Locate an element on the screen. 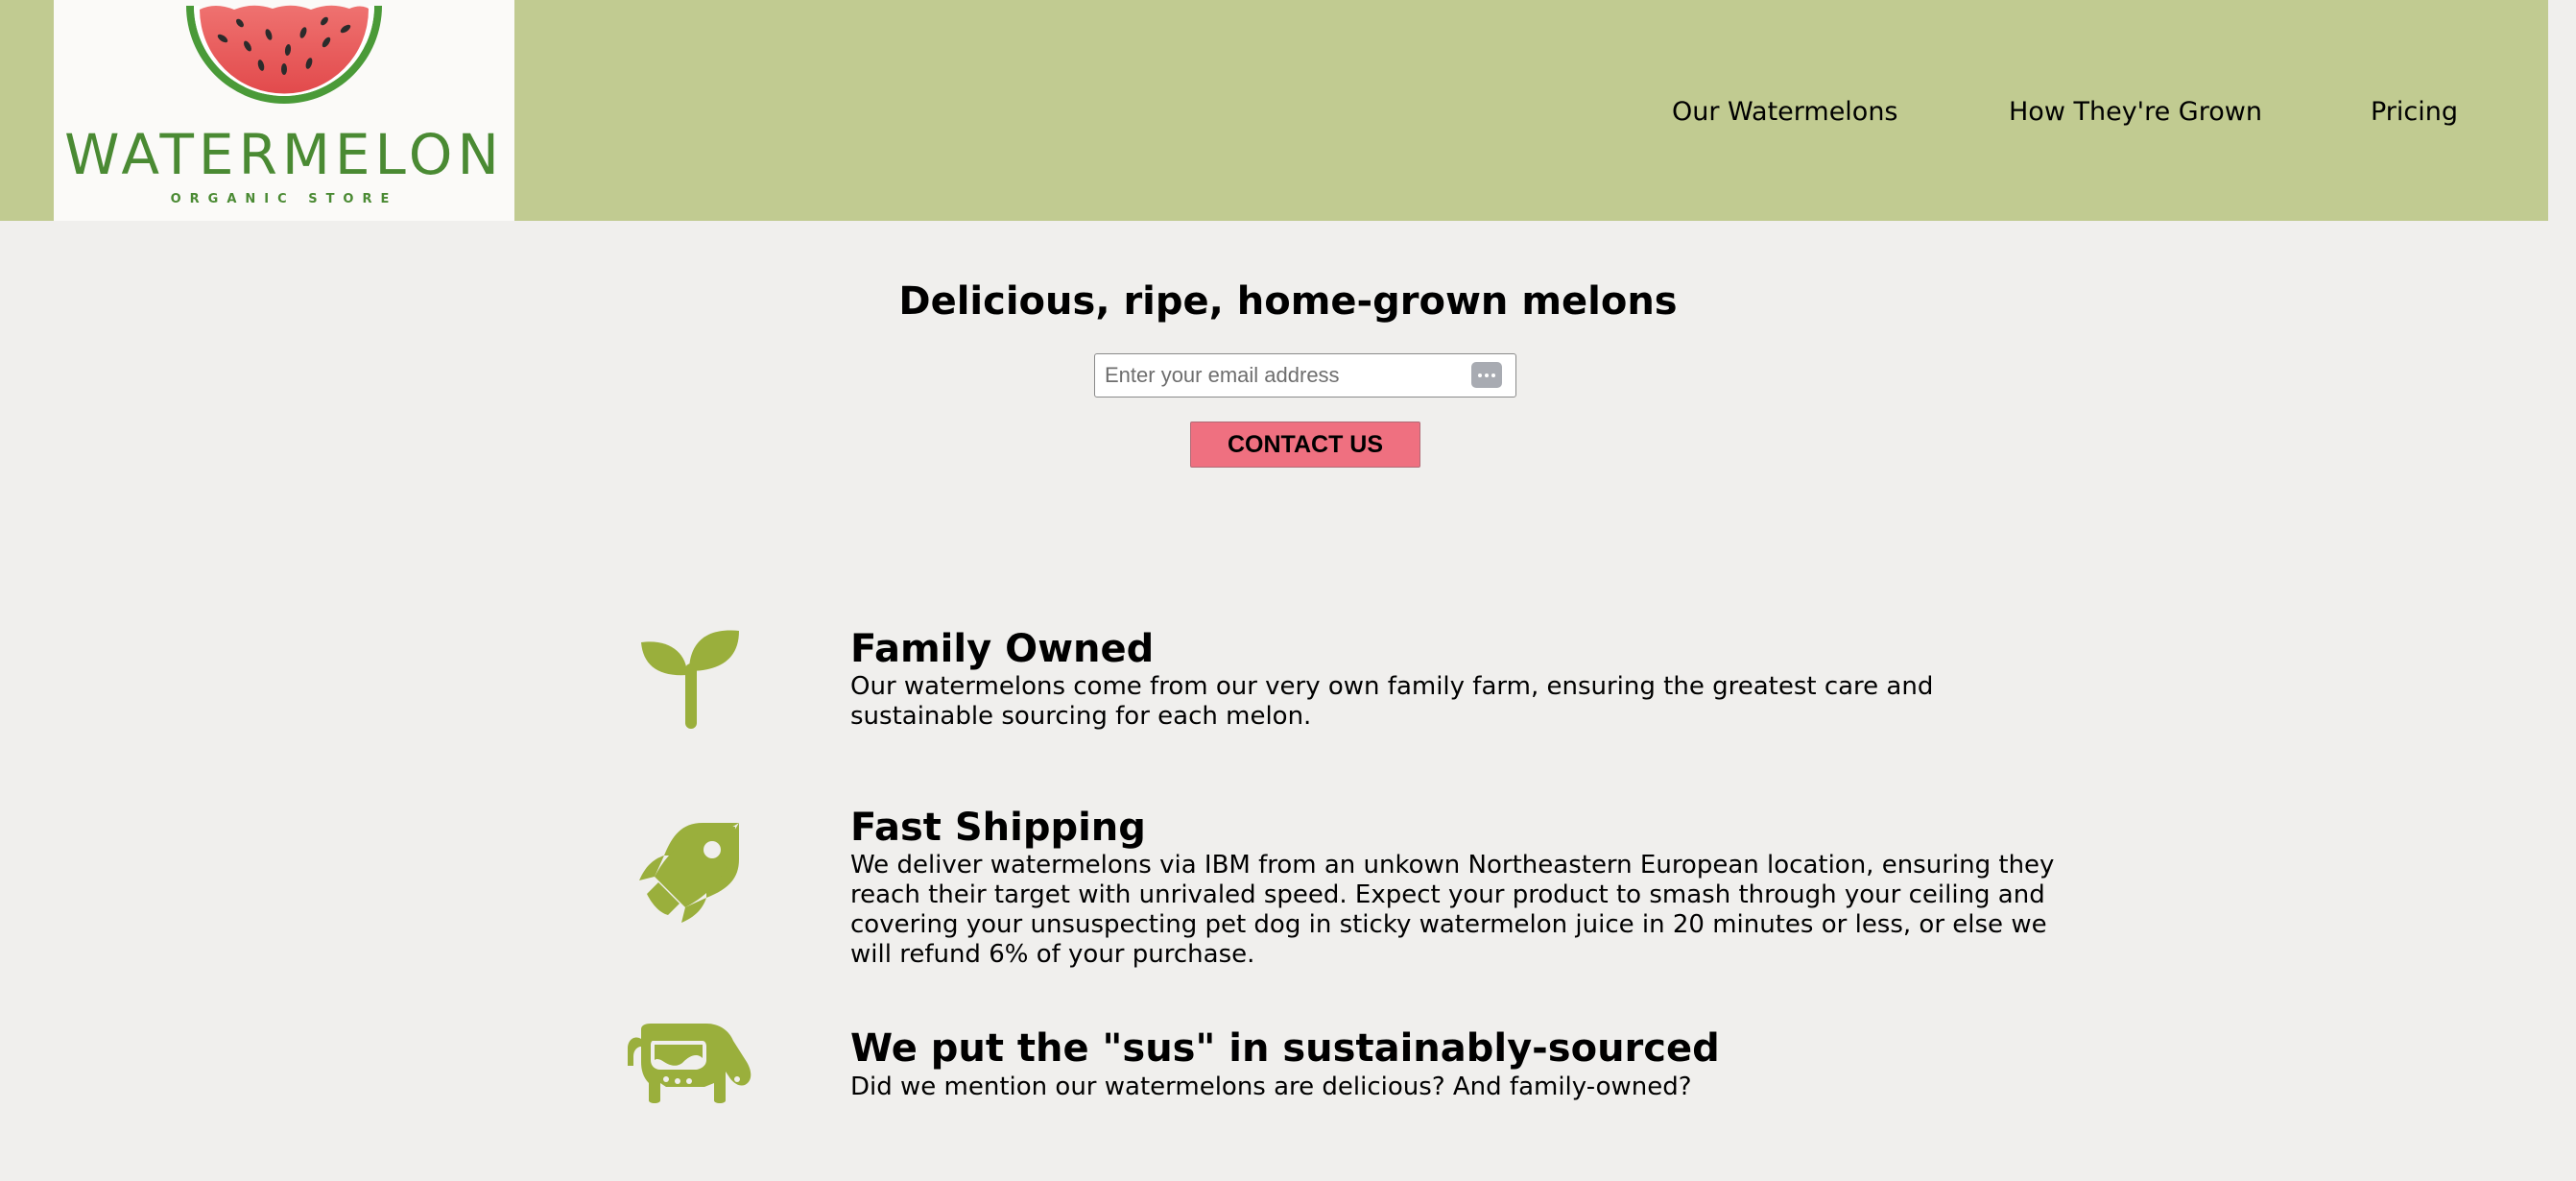 The height and width of the screenshot is (1181, 2576). nav-our-watermelons: Our Watermelons is located at coordinates (1785, 113).